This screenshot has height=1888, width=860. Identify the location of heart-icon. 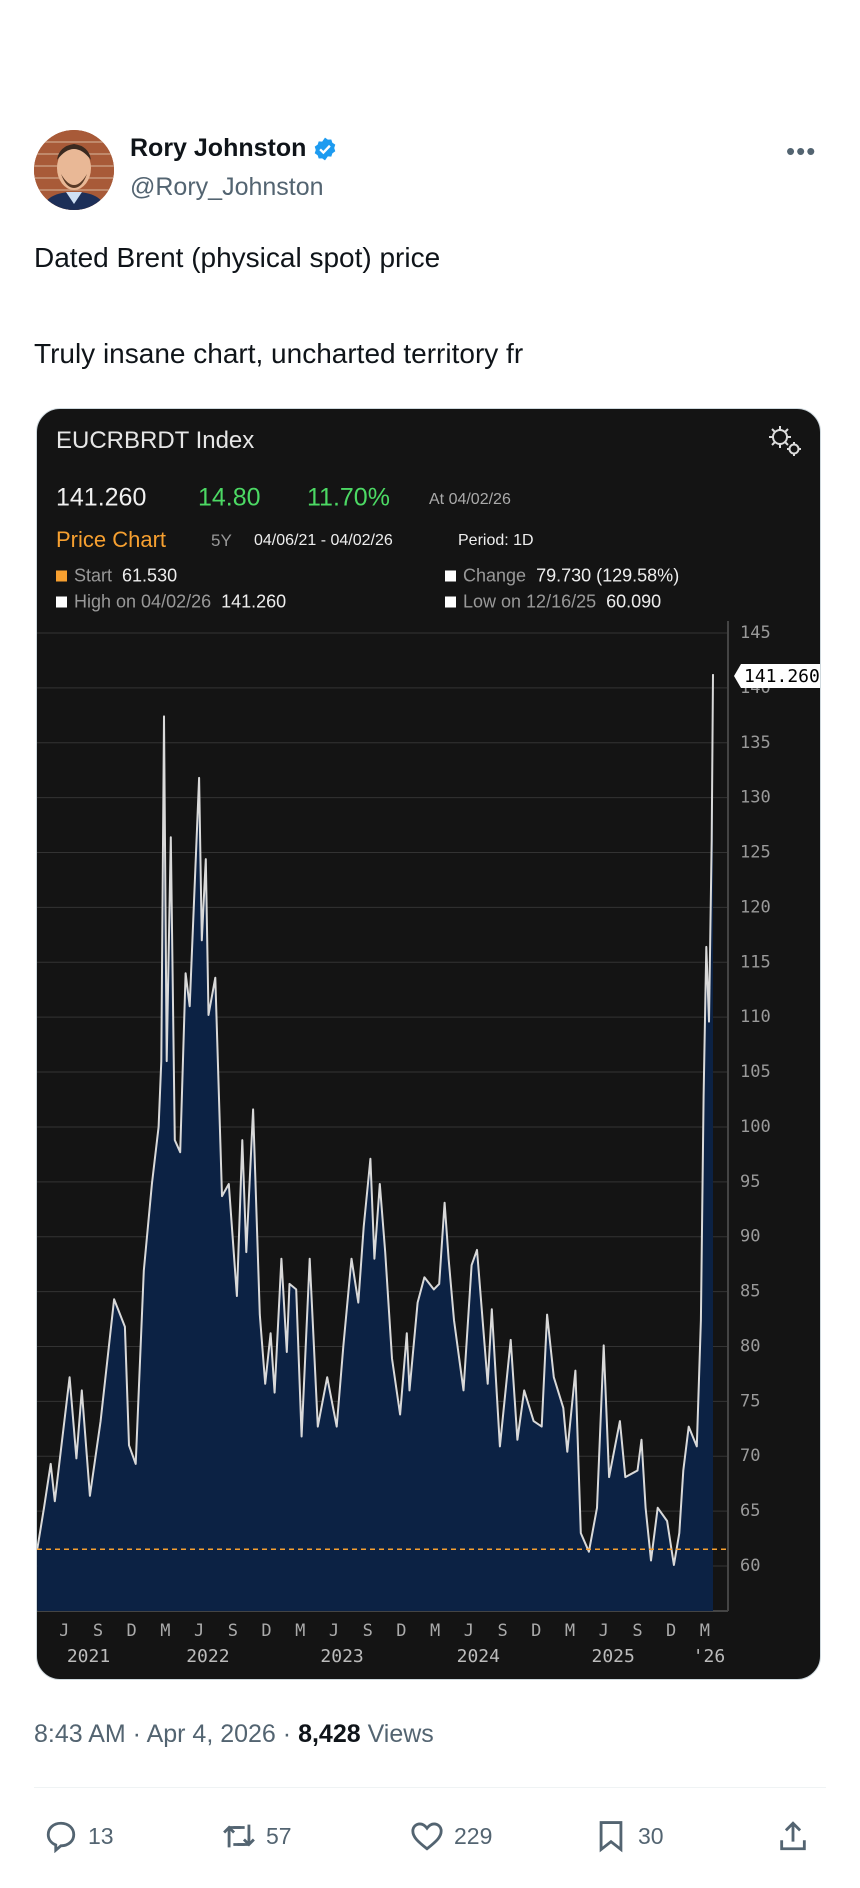
(427, 1836).